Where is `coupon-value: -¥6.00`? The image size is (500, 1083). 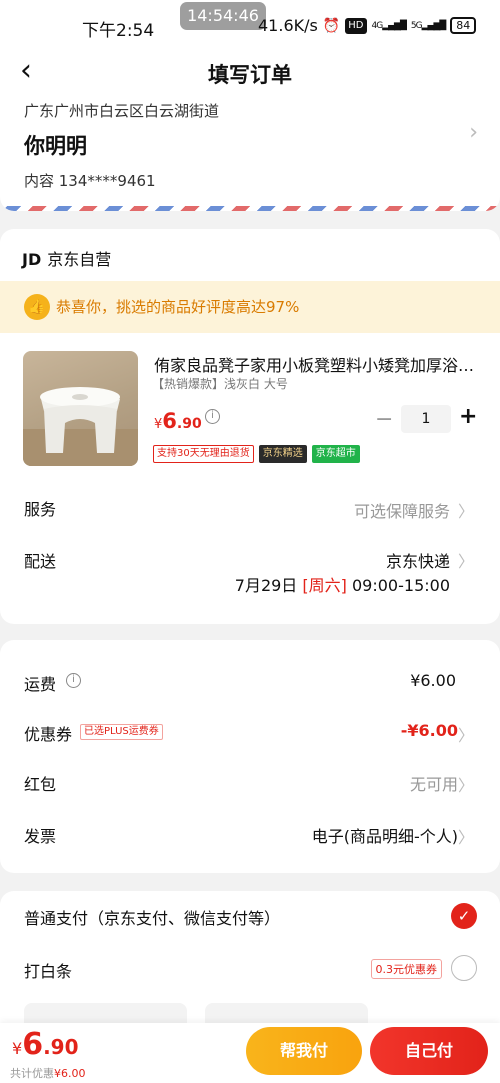
coupon-value: -¥6.00 is located at coordinates (429, 730).